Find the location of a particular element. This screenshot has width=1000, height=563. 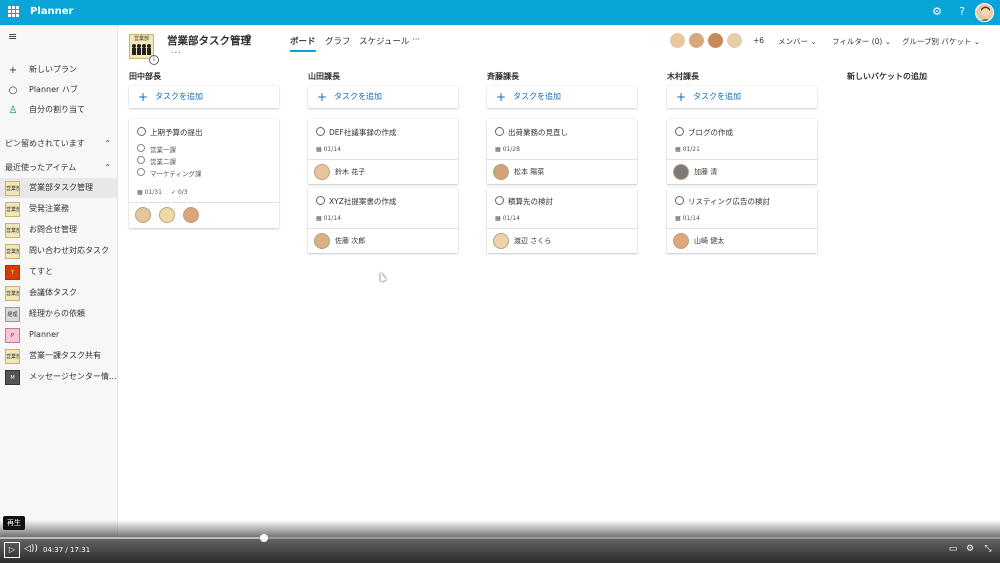

seek-bar is located at coordinates (500, 538).